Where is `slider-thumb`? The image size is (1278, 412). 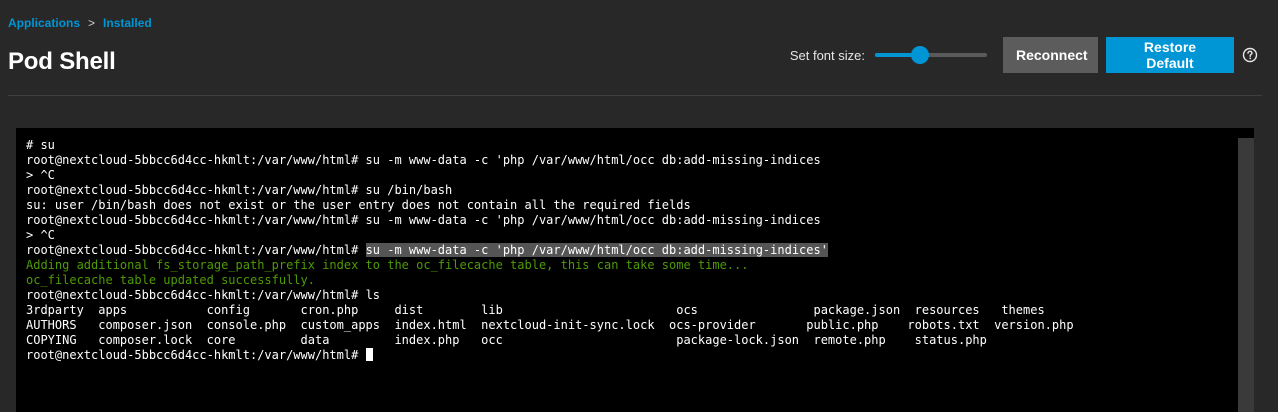
slider-thumb is located at coordinates (919, 55).